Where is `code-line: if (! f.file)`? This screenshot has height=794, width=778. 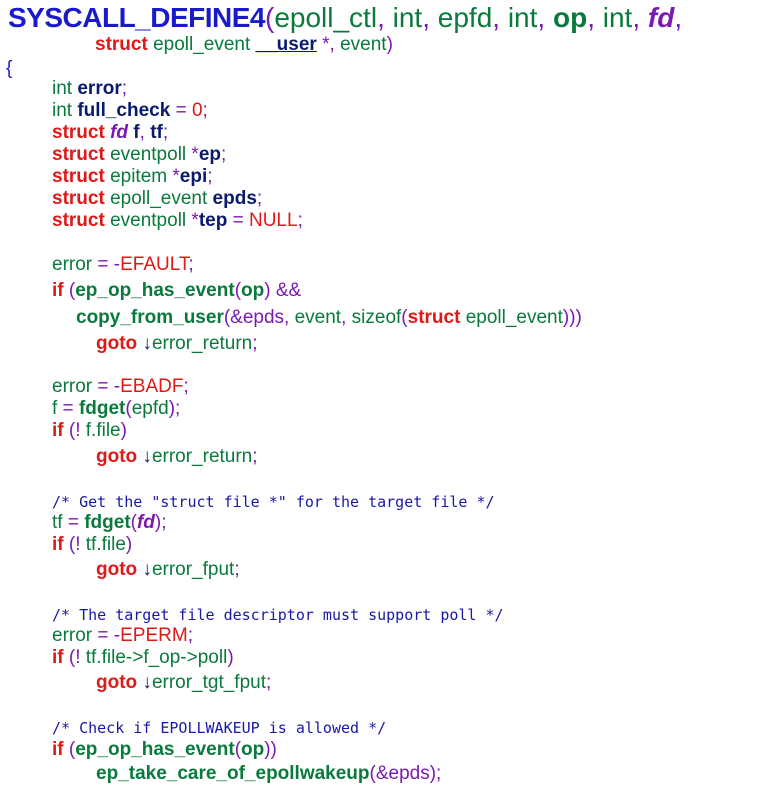
code-line: if (! f.file) is located at coordinates (89, 431).